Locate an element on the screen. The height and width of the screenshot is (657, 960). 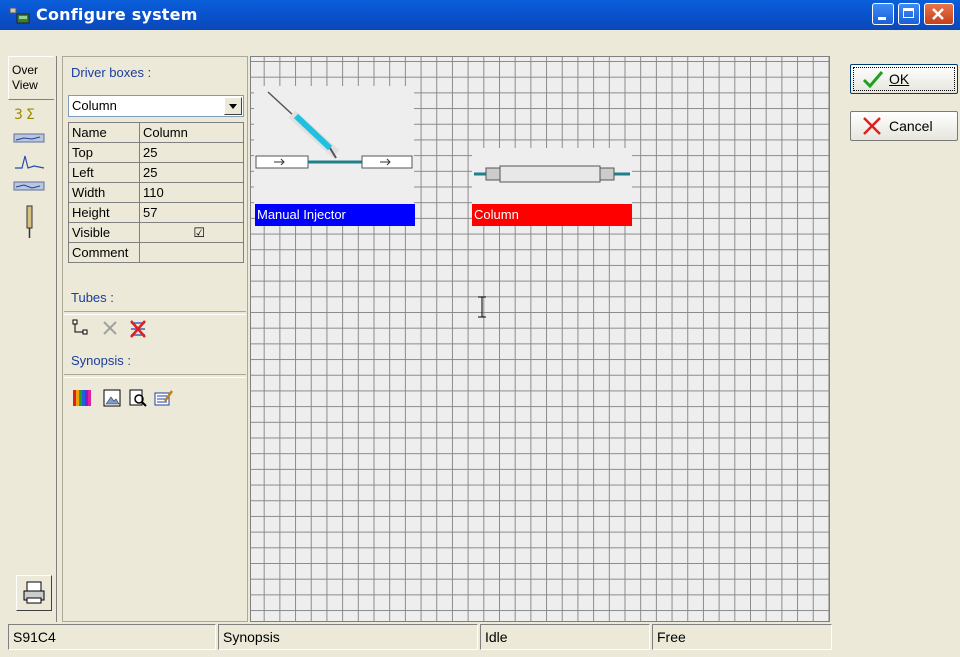
table-row: Width 110 is located at coordinates (156, 192).